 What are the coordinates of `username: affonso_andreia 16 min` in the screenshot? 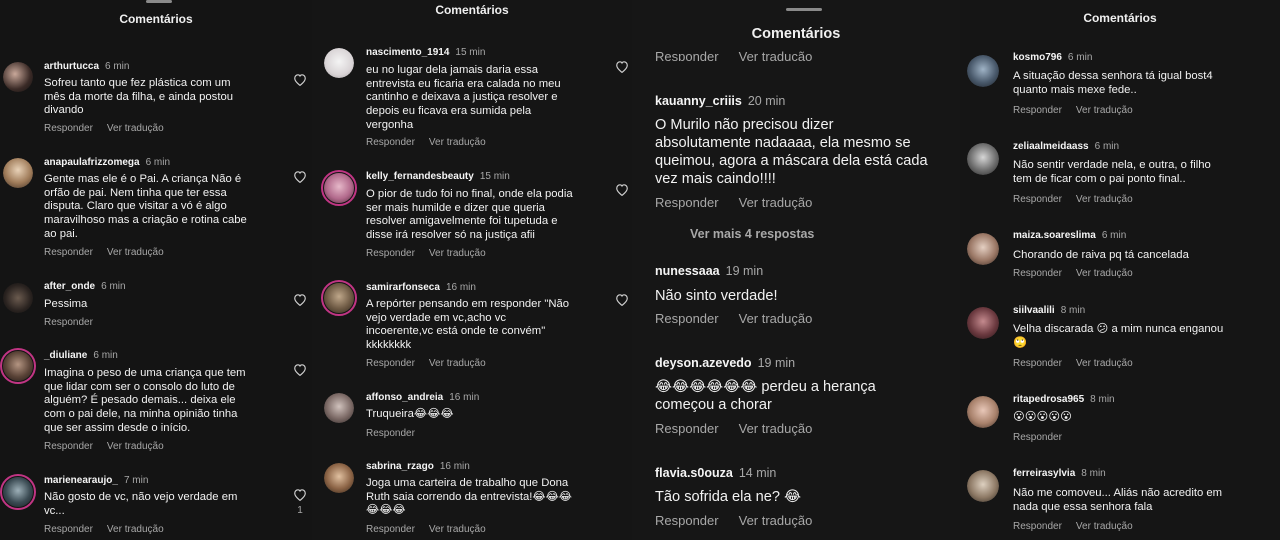 It's located at (422, 397).